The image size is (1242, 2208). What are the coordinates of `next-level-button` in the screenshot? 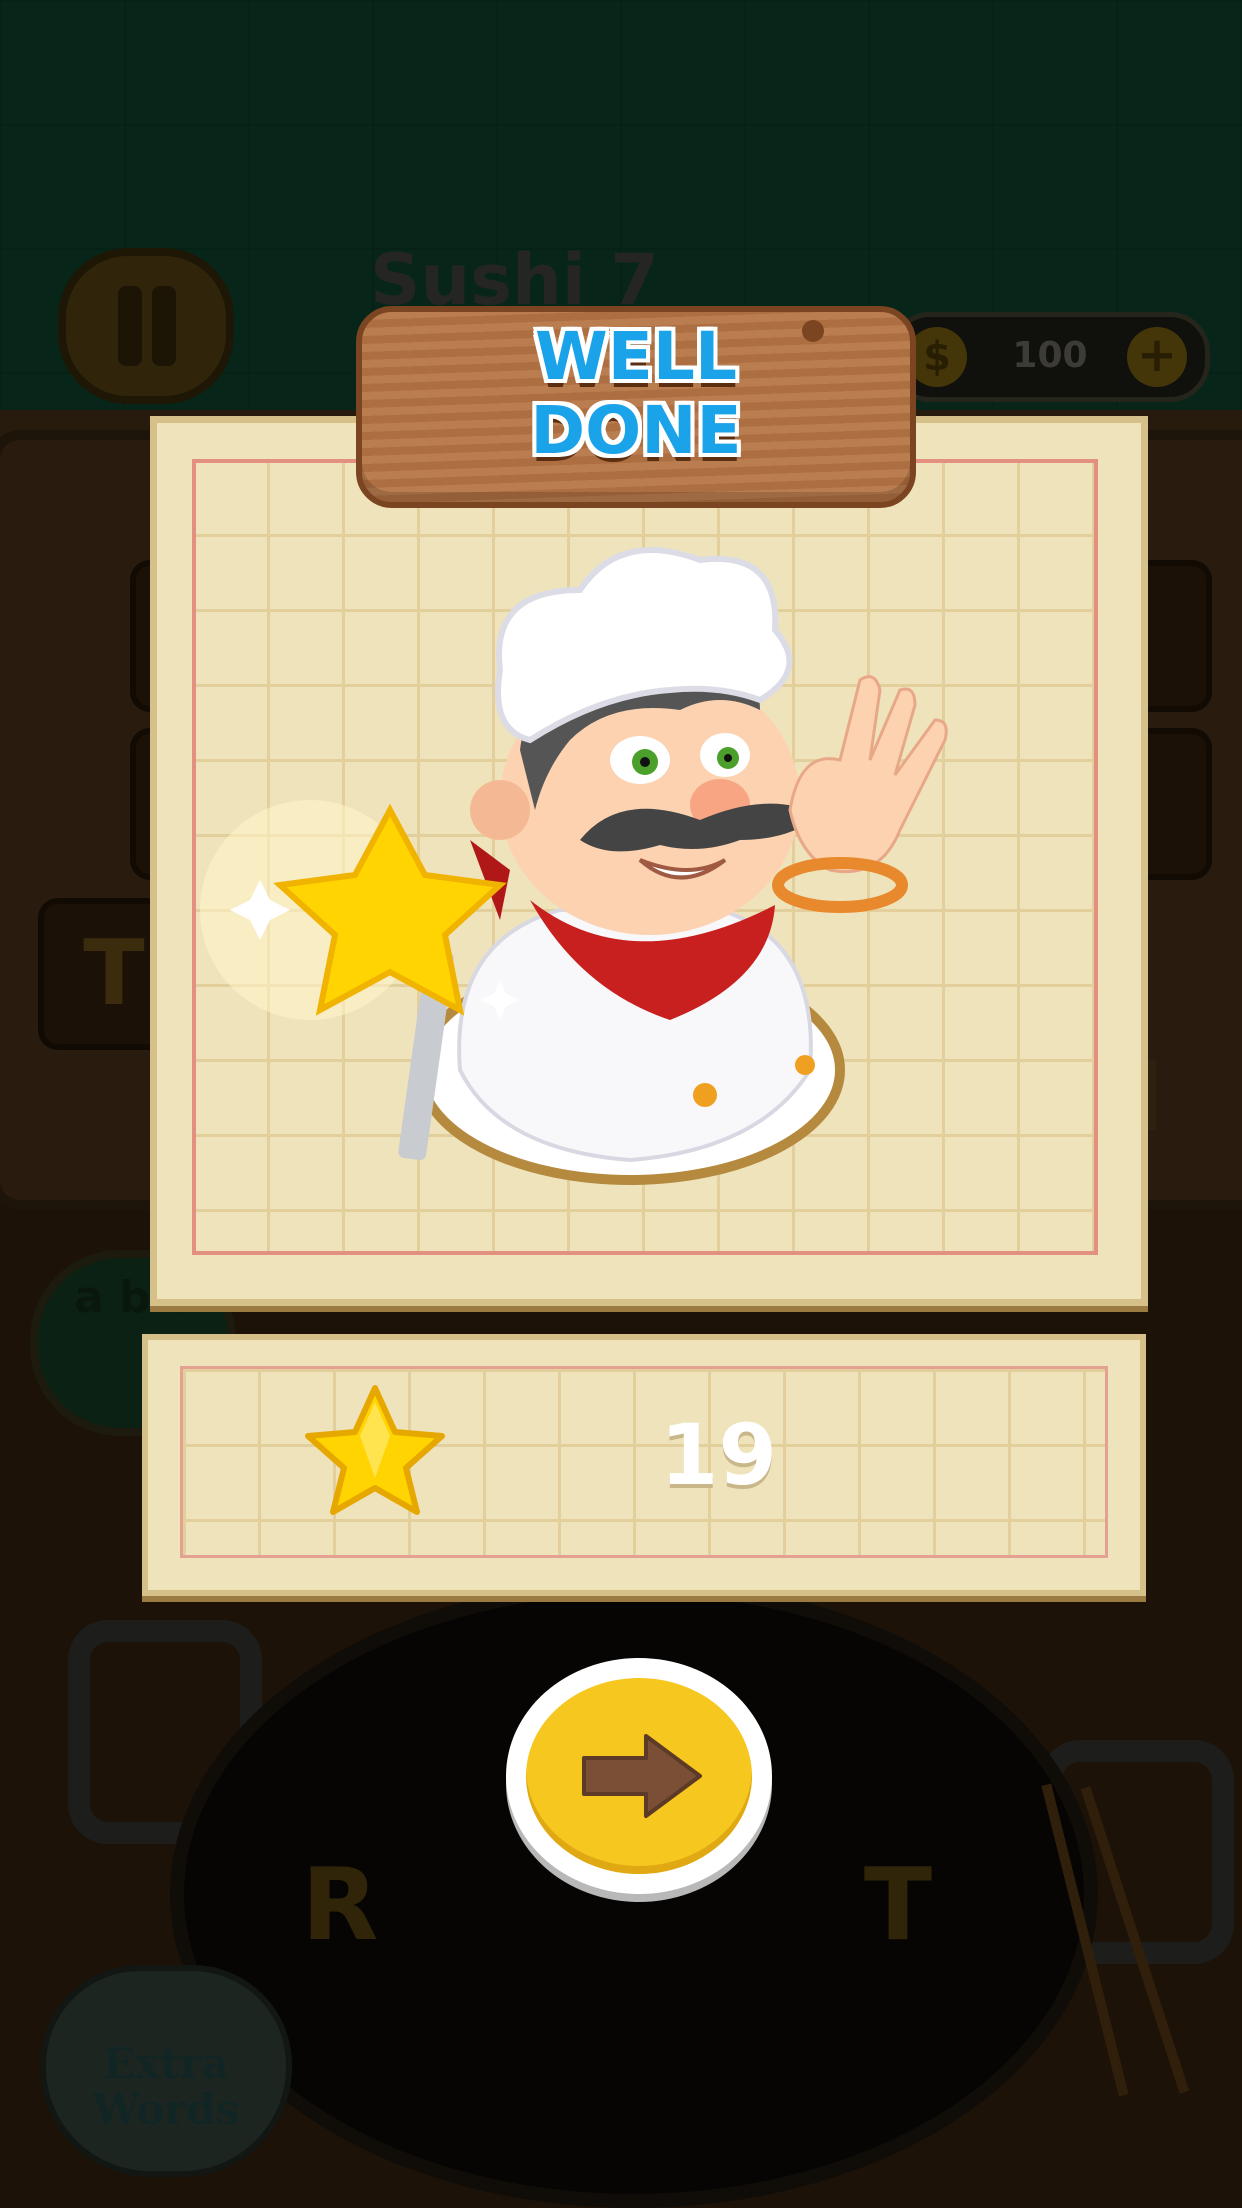 It's located at (639, 1776).